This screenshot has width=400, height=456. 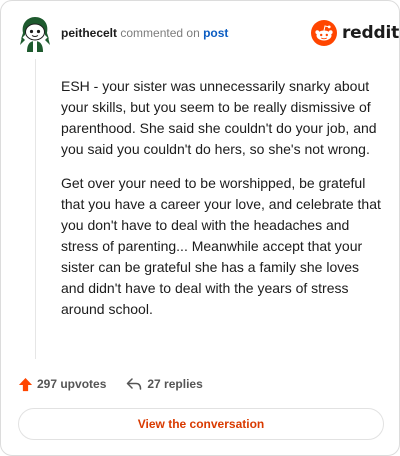 I want to click on comment-stats: 297 upvotes 27 replies, so click(x=110, y=384).